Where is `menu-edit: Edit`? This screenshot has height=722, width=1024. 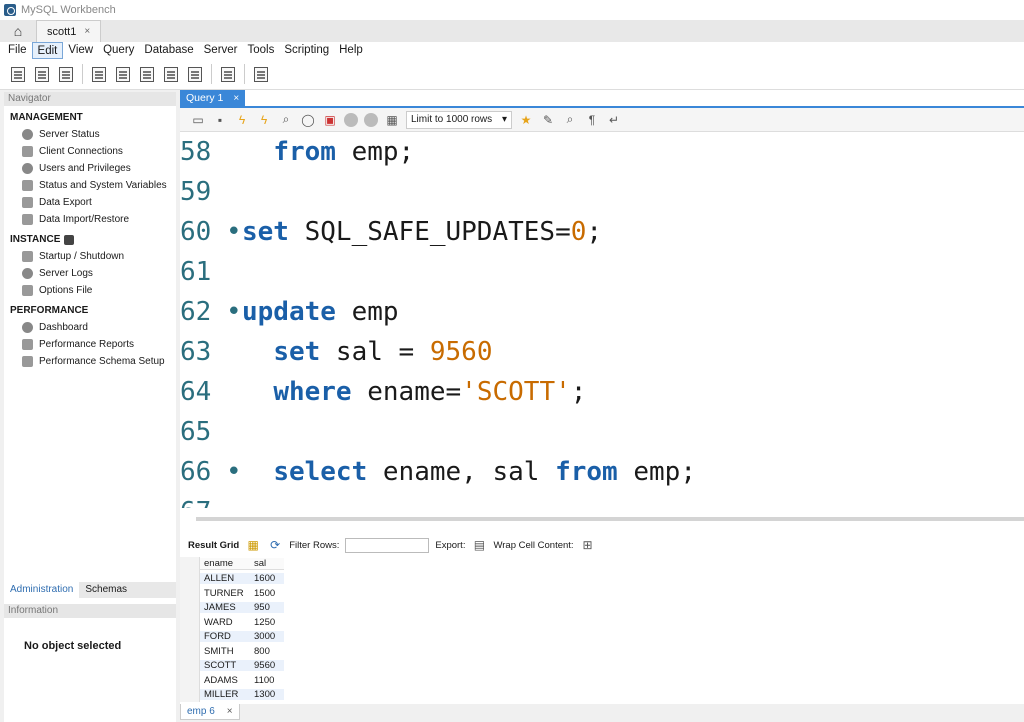 menu-edit: Edit is located at coordinates (47, 50).